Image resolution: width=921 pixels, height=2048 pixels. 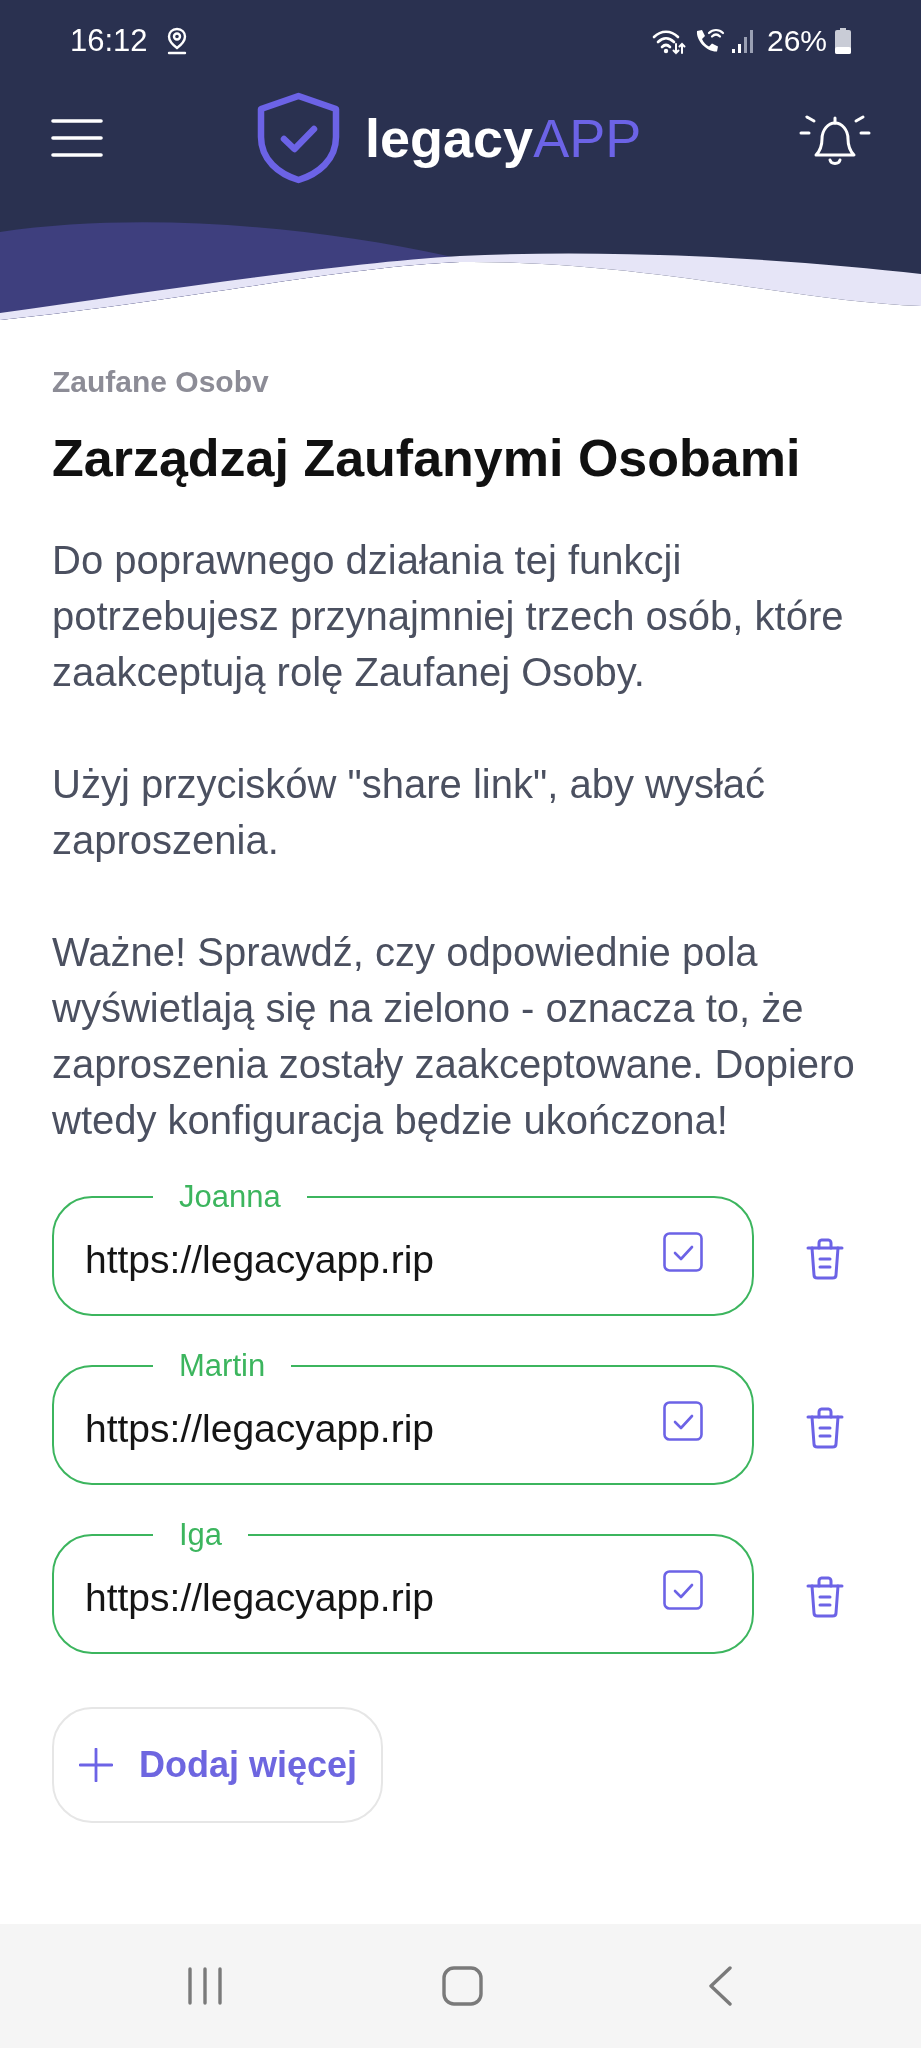 I want to click on status-time: 16:12, so click(x=109, y=41).